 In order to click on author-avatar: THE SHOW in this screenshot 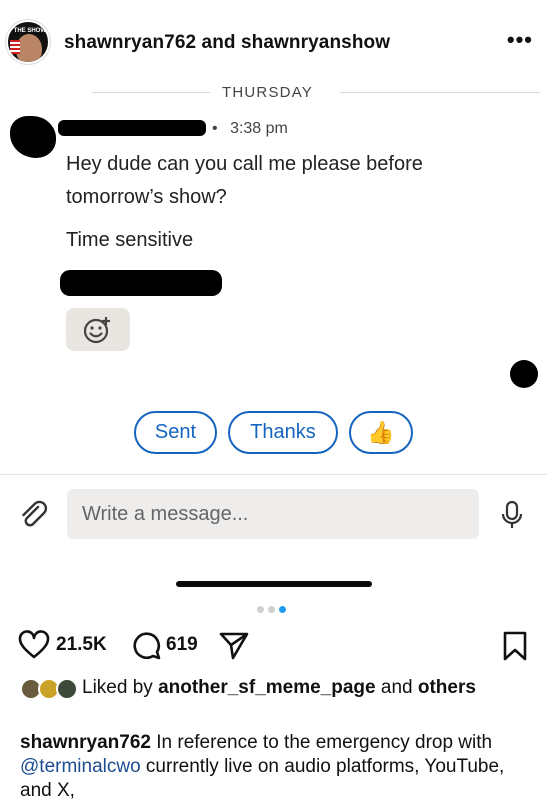, I will do `click(28, 42)`.